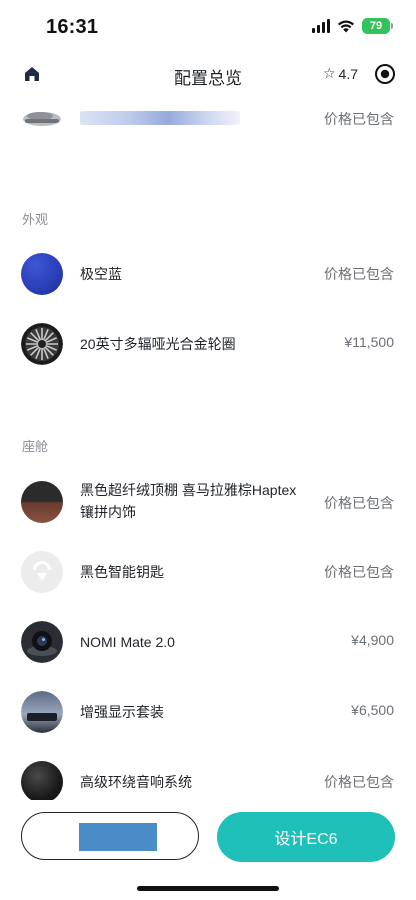  I want to click on status-indicators: 79, so click(352, 26).